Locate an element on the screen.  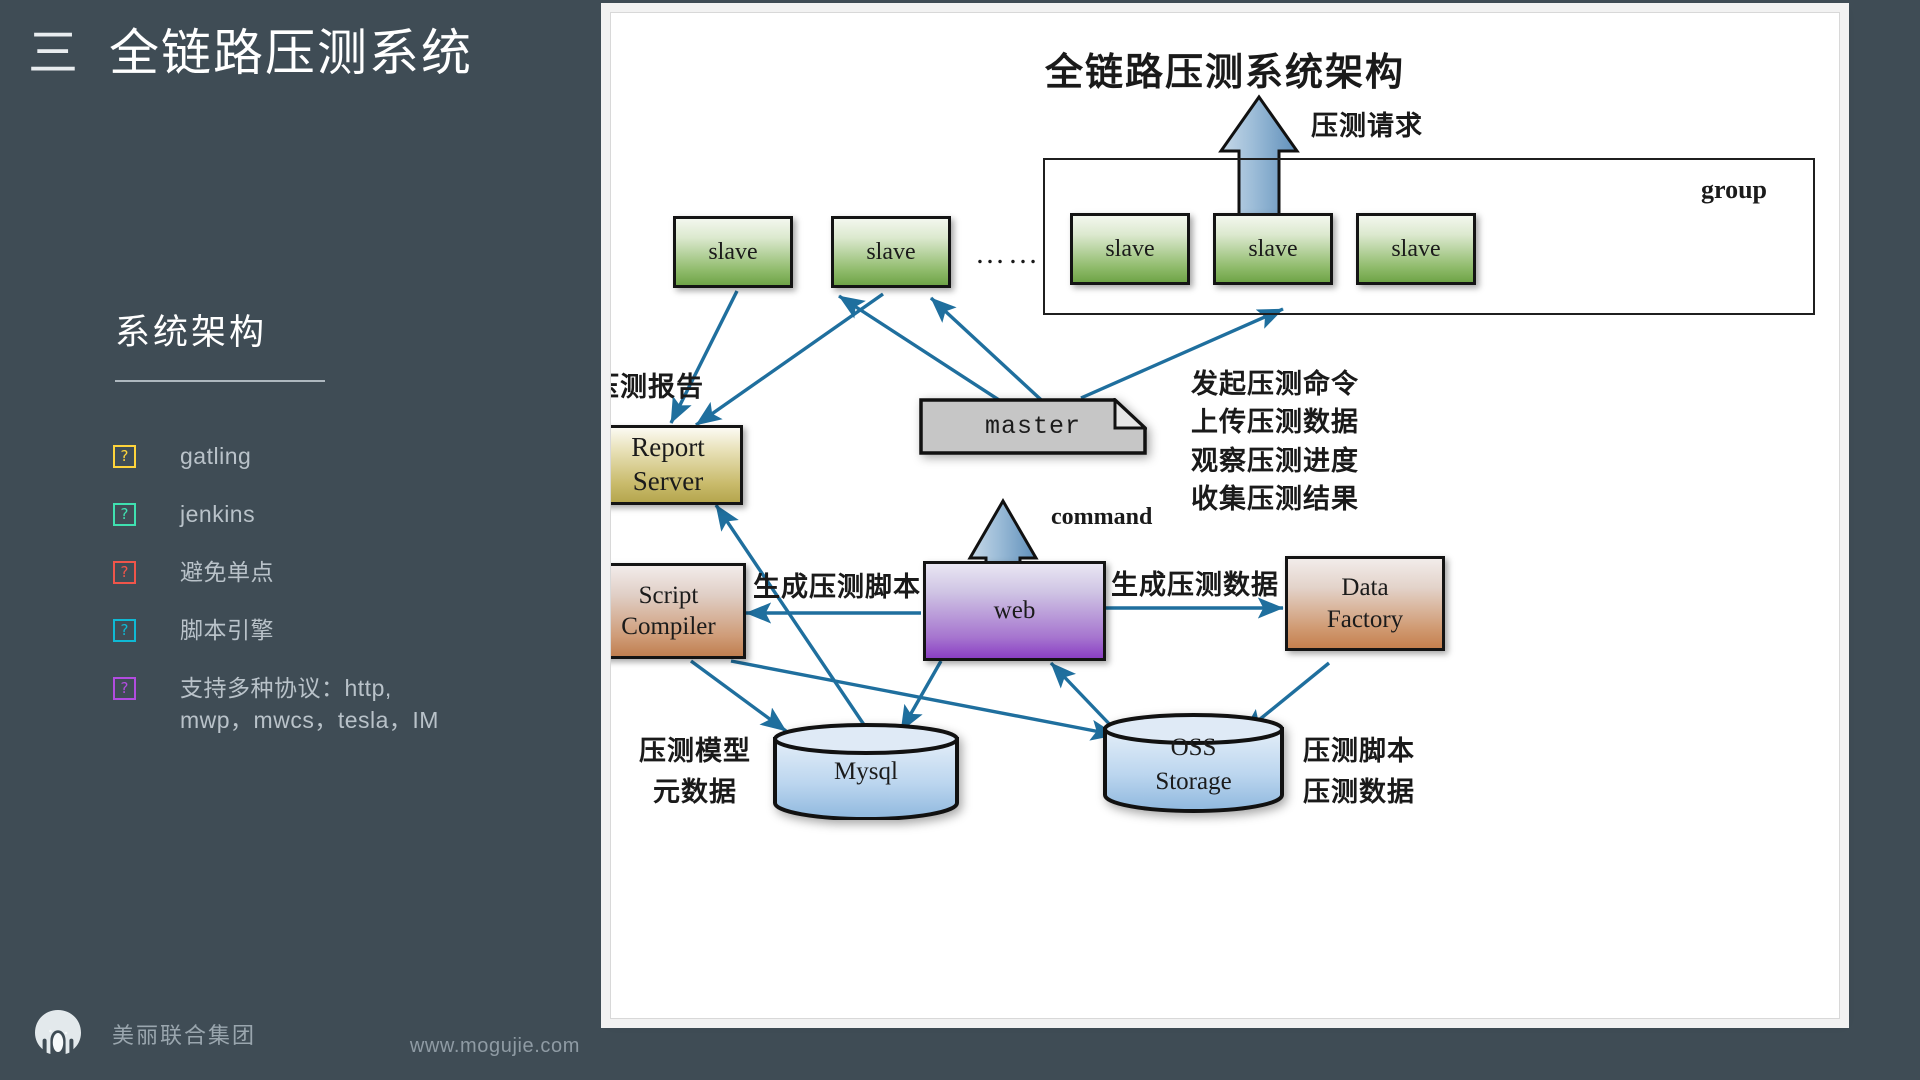
node-slave-3: slave is located at coordinates (1130, 249).